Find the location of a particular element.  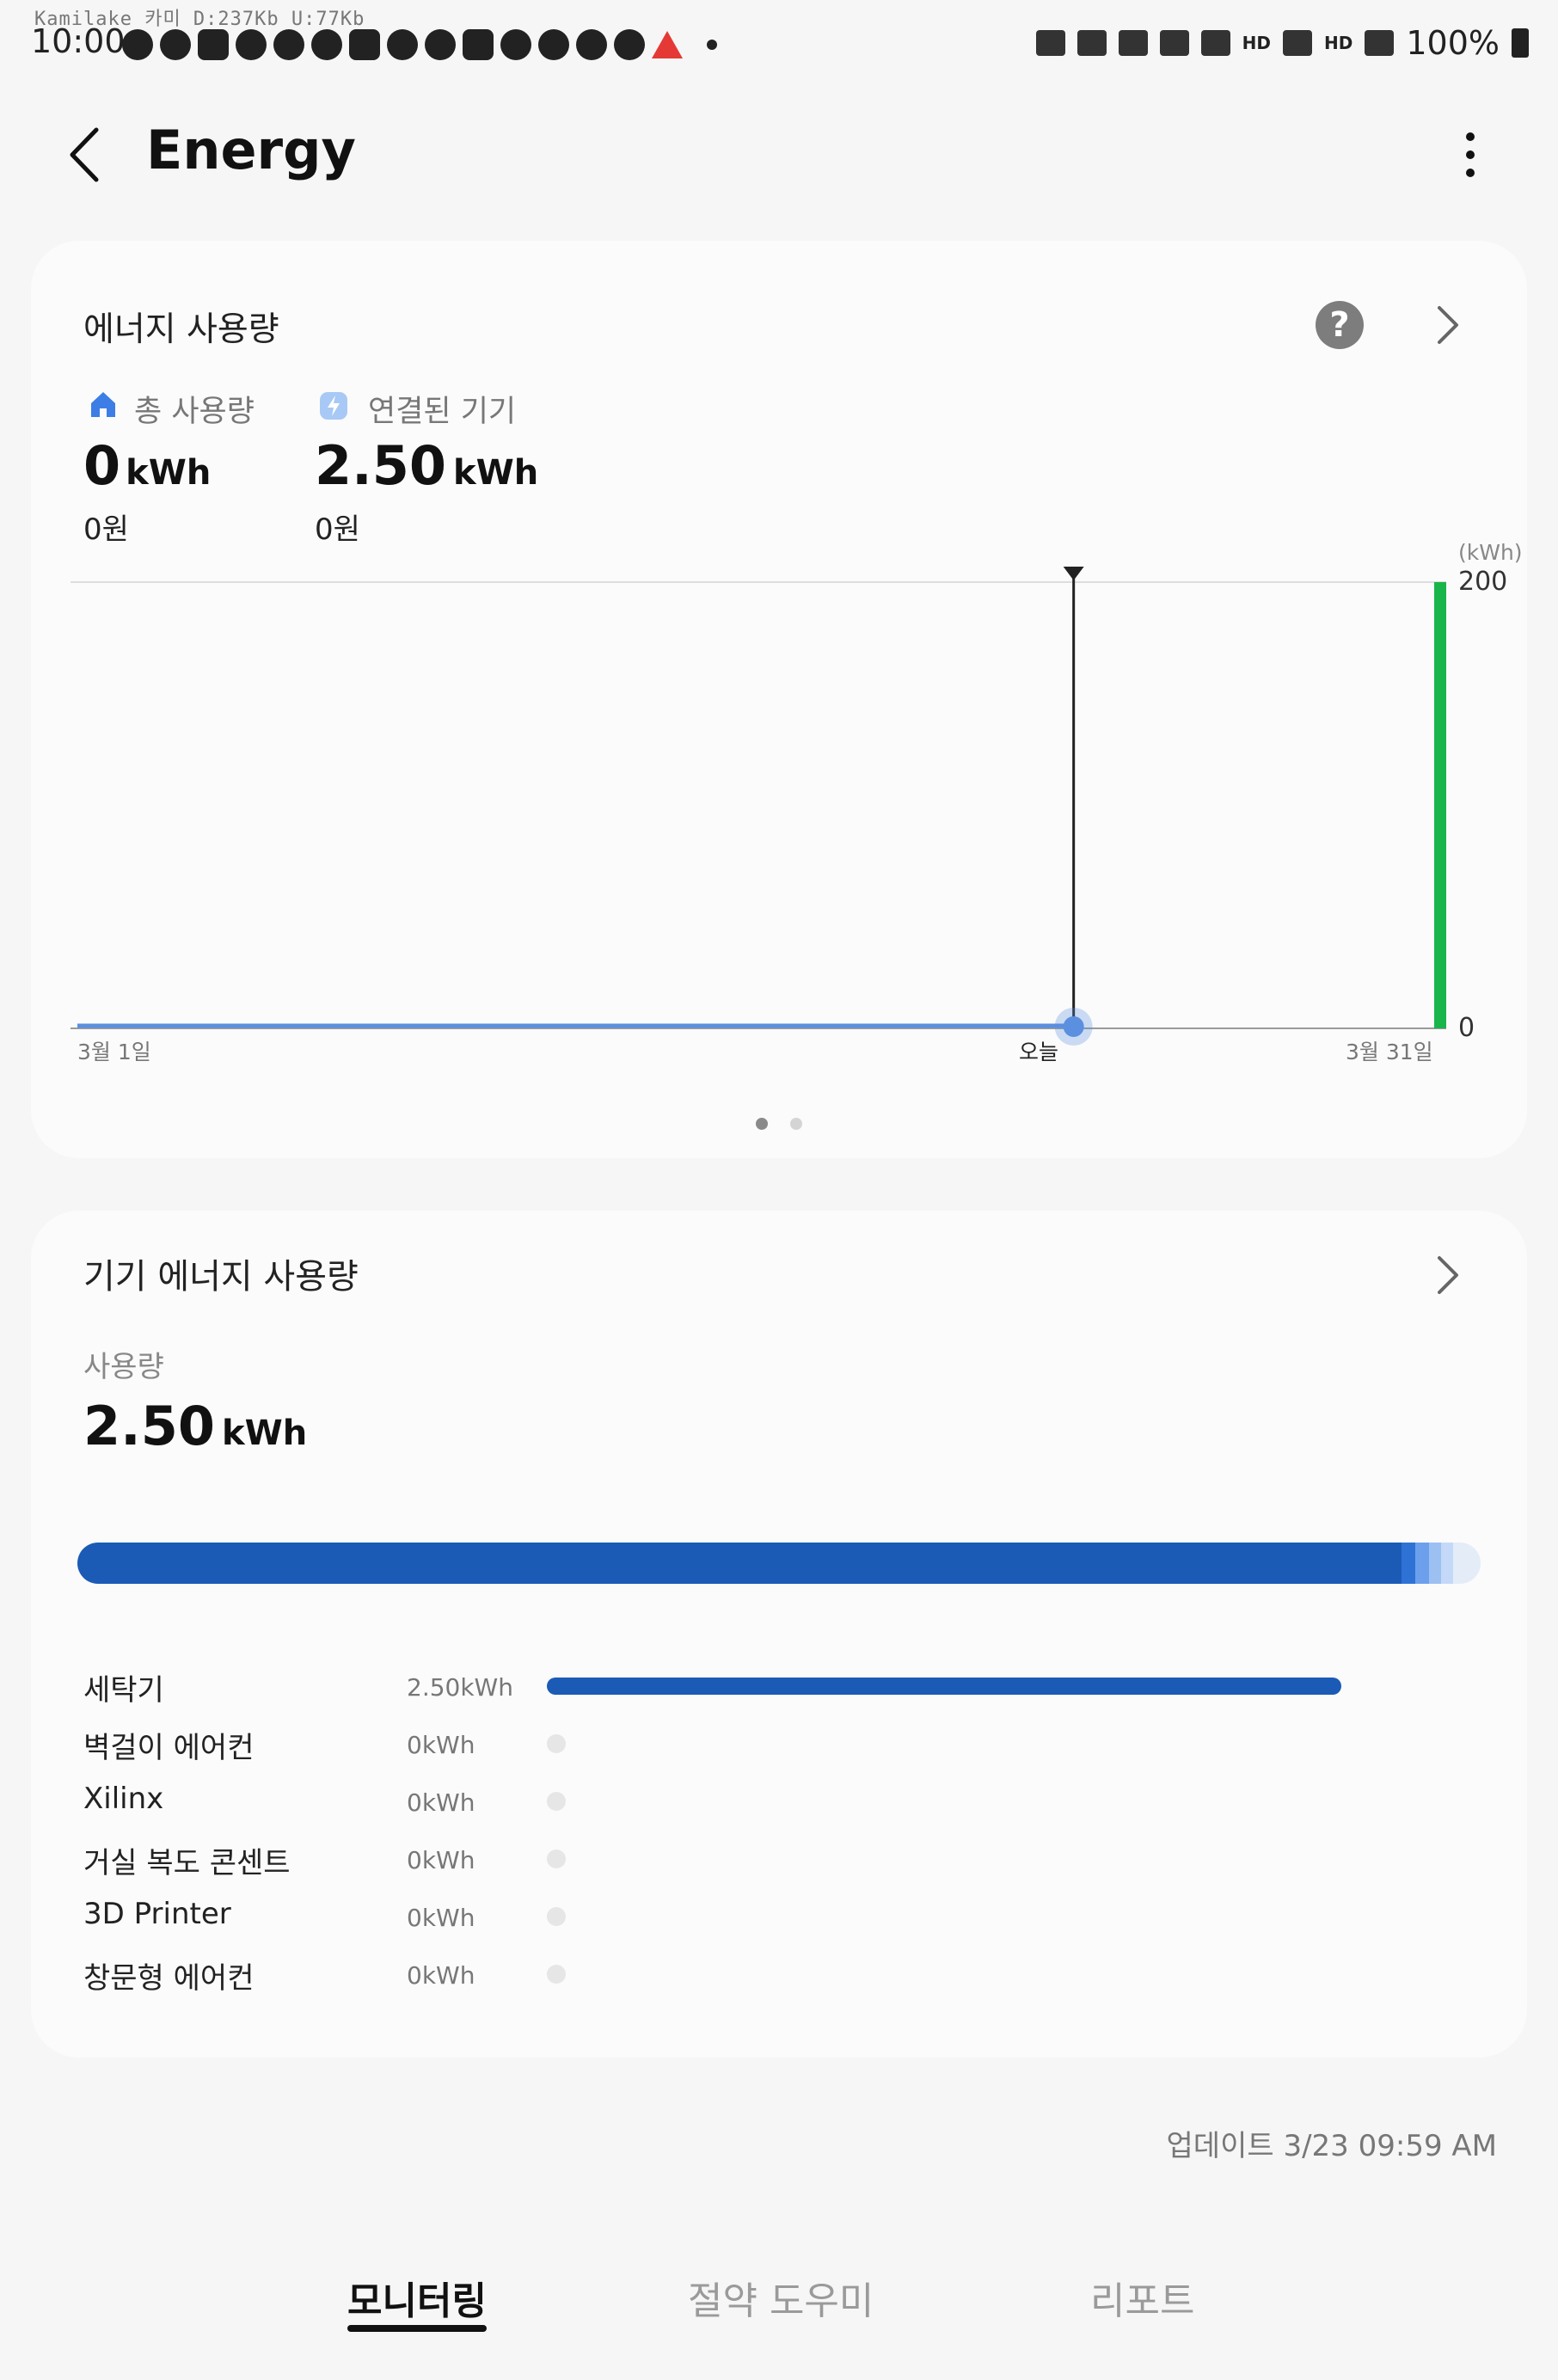

tab-monitoring: 모니터링 is located at coordinates (417, 2297).